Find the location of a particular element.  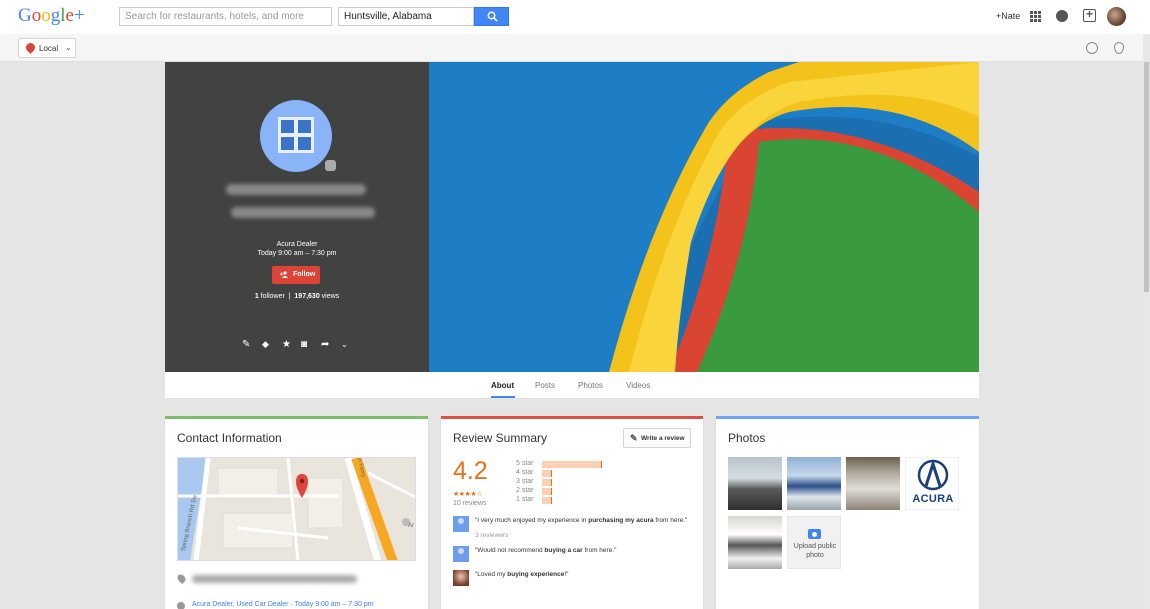

chevron-down-icon: ⌄ is located at coordinates (344, 344).